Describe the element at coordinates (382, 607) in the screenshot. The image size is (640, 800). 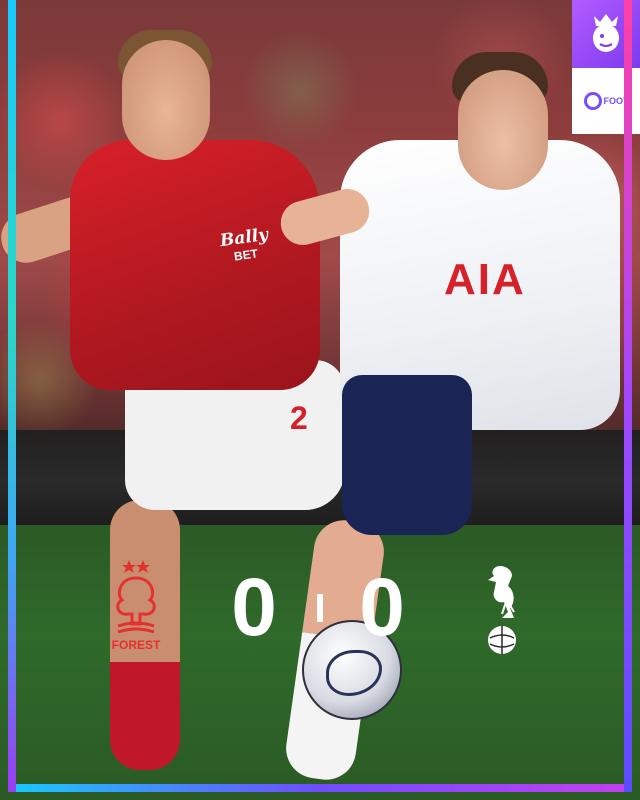
I see `away-score: 0` at that location.